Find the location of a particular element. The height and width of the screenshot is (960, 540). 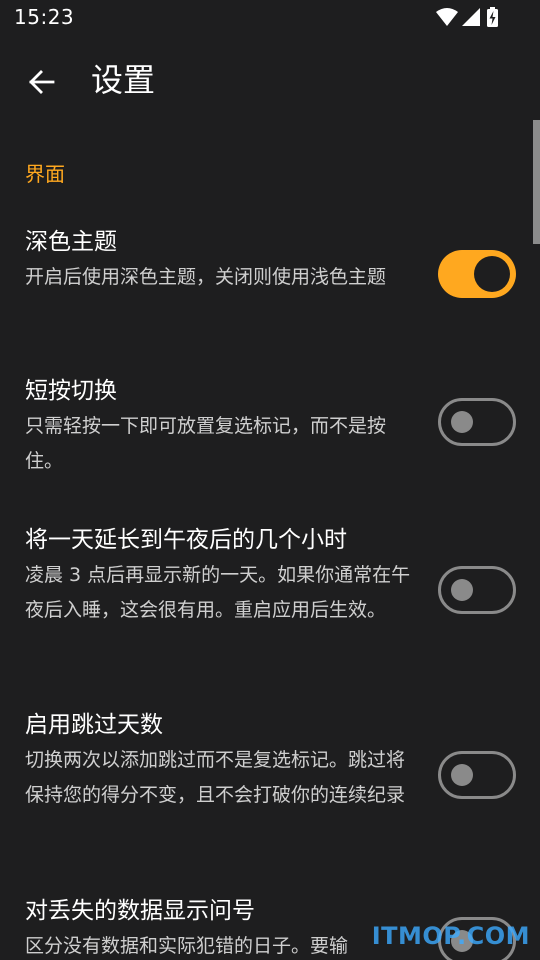

setting-short-toggle: 短按切换 只需轻按一下即可放置复选标记，而不是按住。 is located at coordinates (270, 430).